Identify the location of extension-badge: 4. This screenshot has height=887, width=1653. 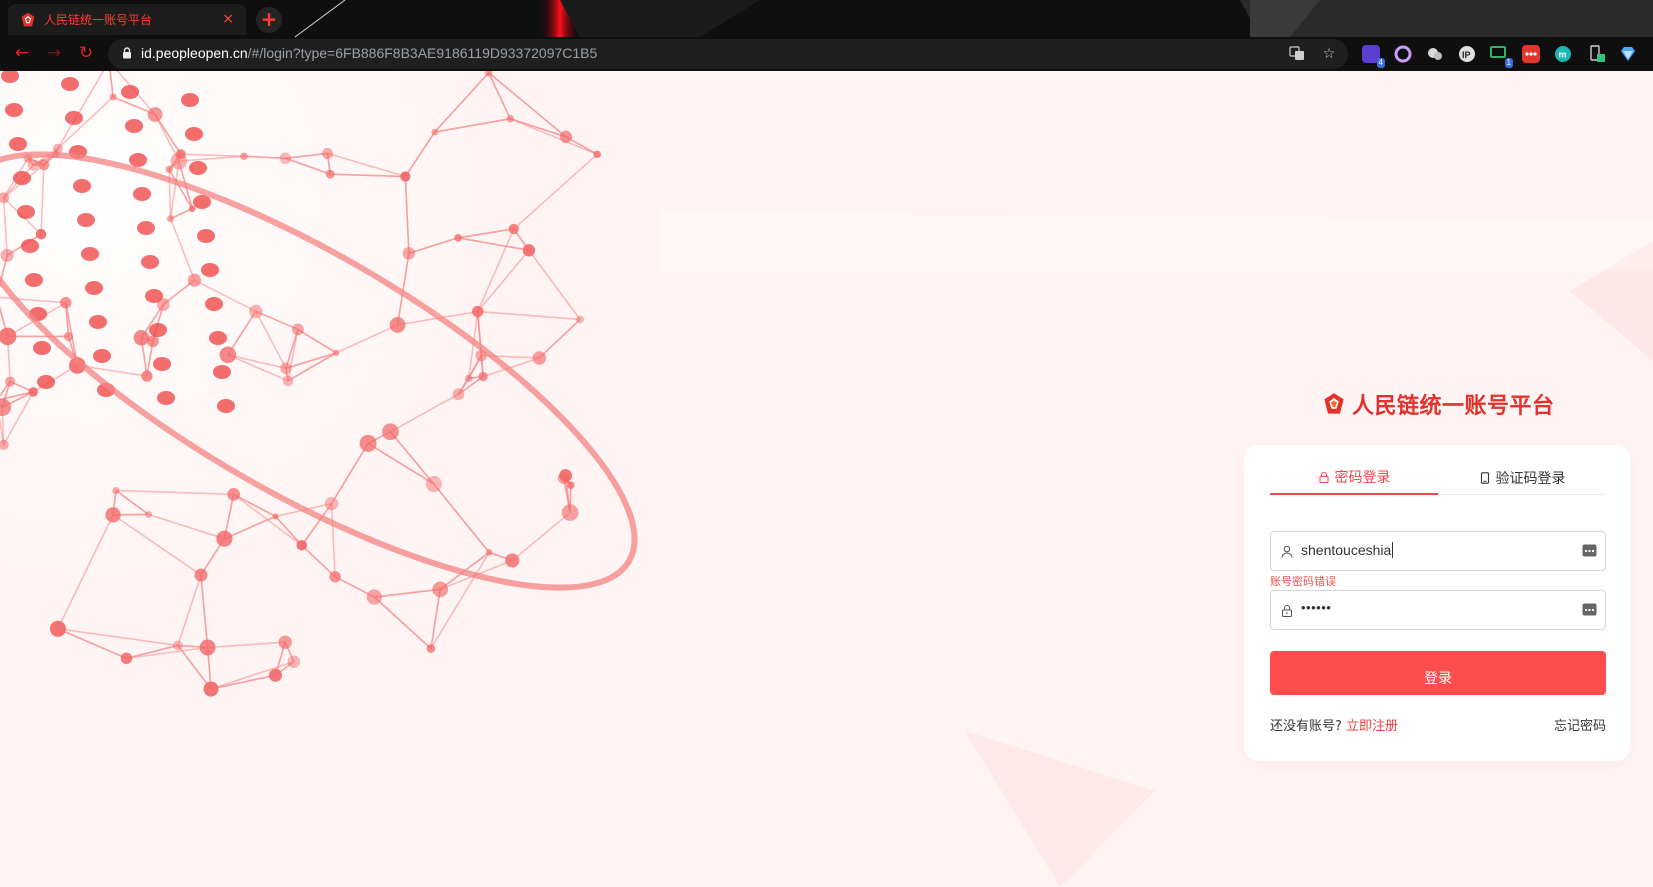
(1380, 63).